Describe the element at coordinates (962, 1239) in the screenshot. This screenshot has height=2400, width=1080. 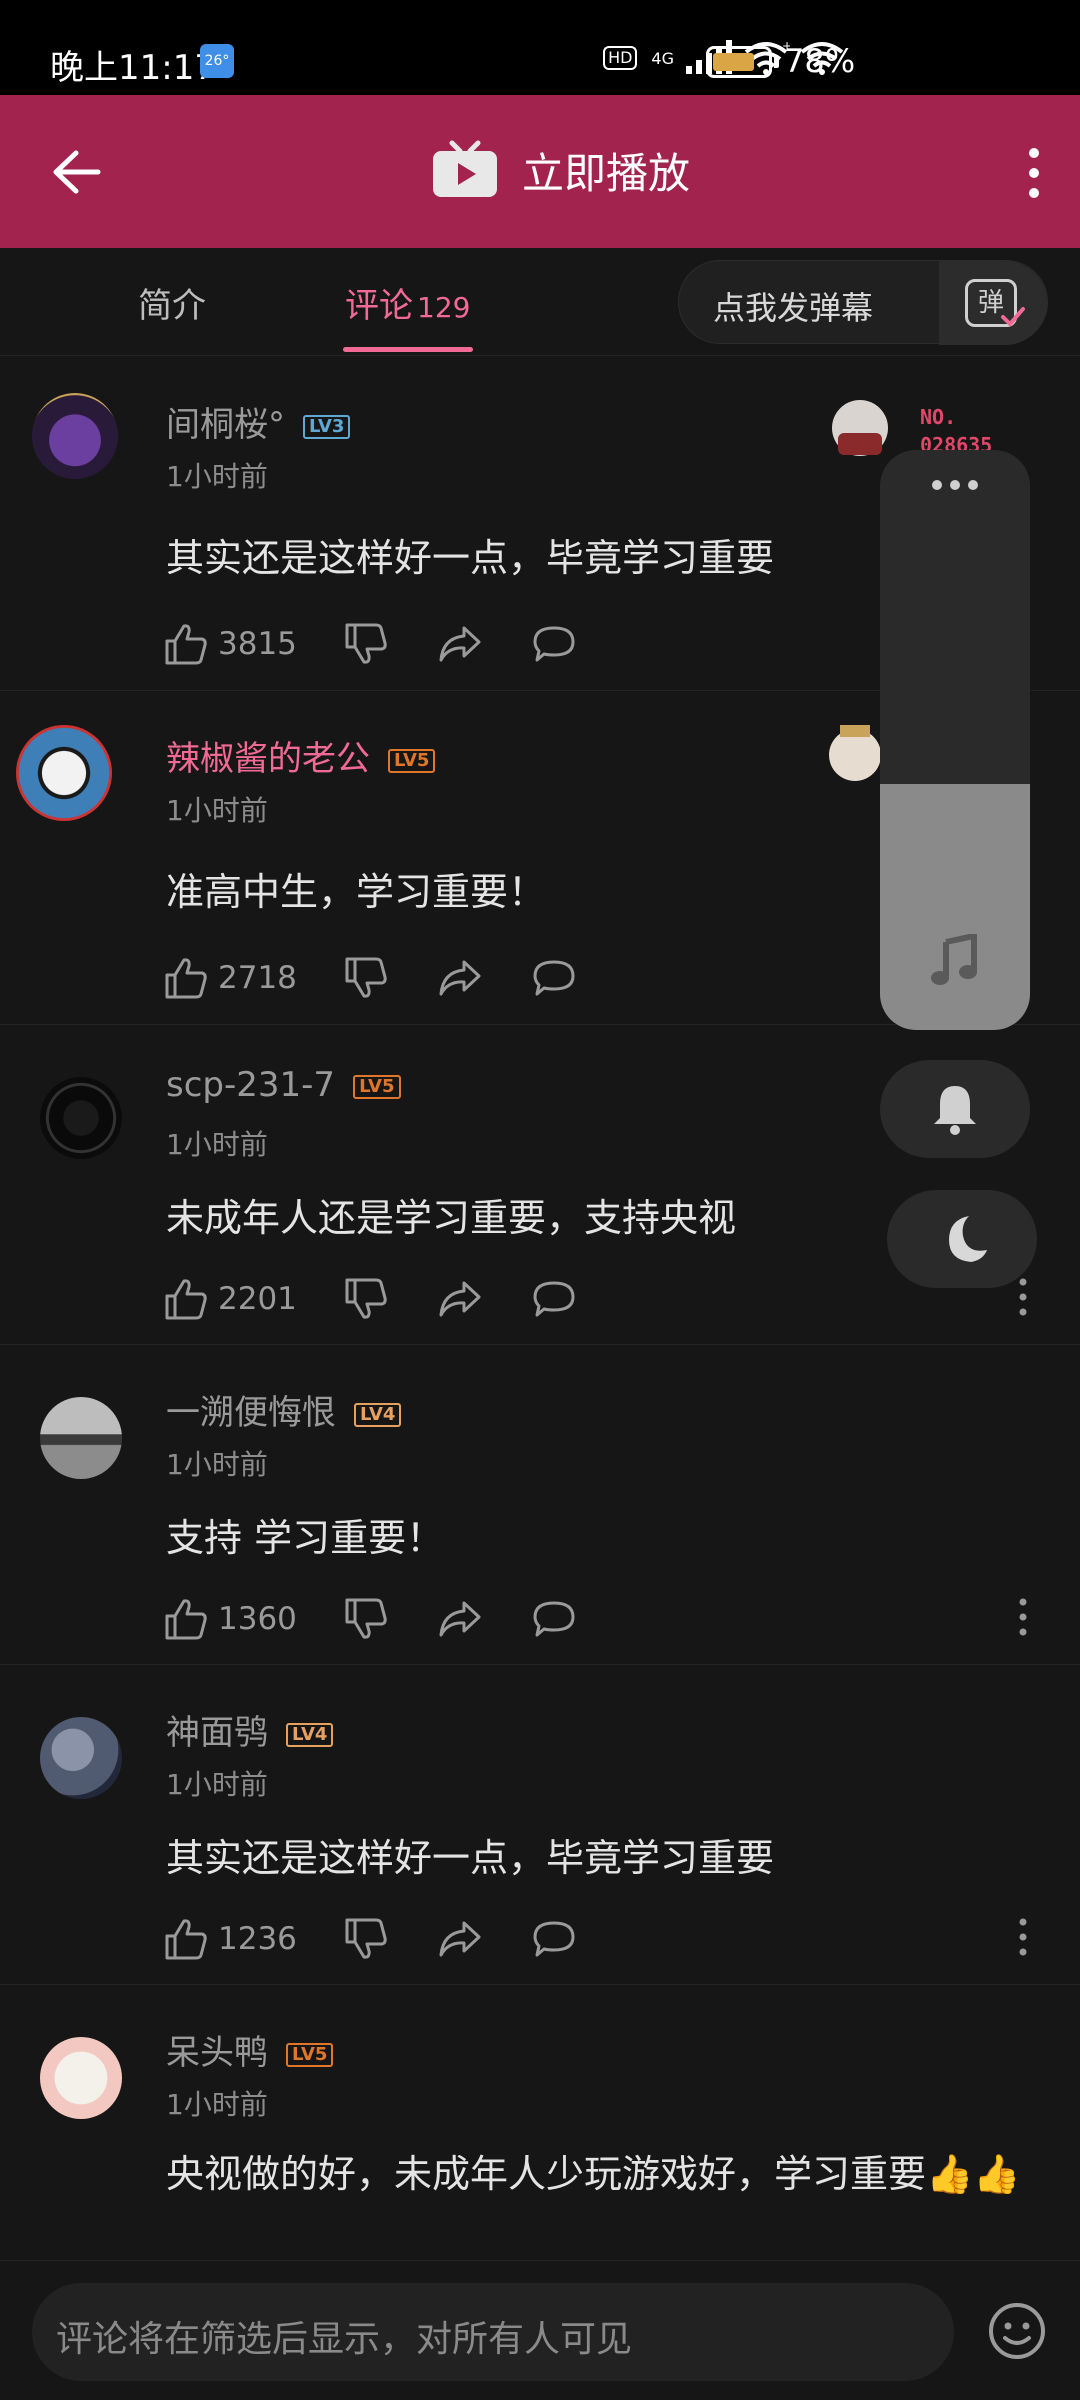
I see `dark-mode-toggle` at that location.